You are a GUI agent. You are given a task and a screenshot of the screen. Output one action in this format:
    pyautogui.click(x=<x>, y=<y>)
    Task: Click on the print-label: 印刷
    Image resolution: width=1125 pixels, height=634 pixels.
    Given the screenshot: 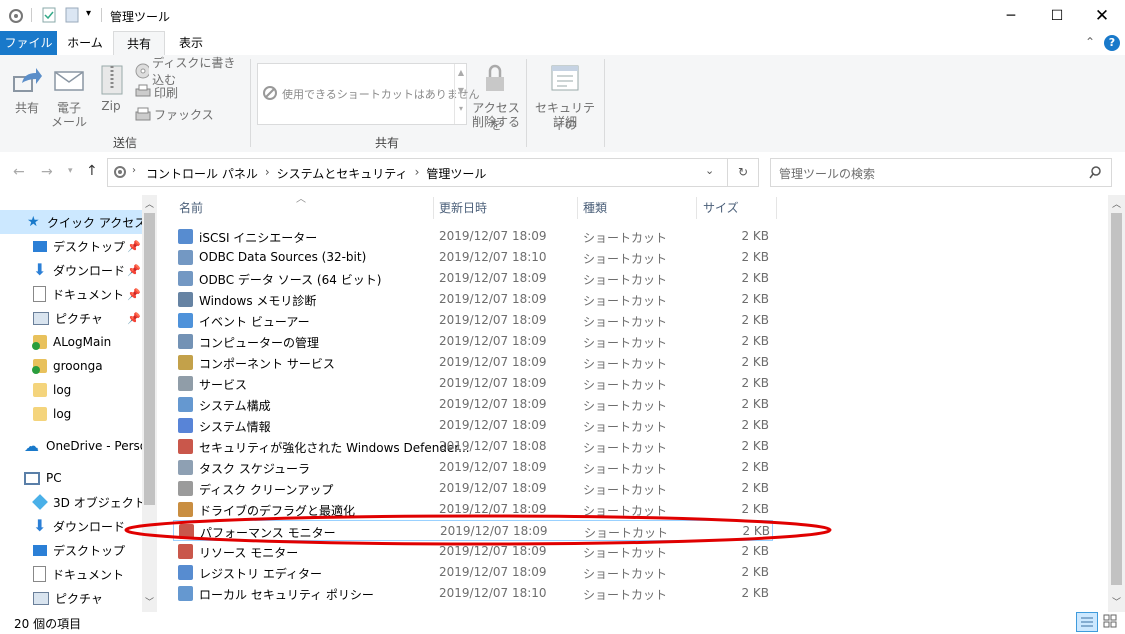 What is the action you would take?
    pyautogui.click(x=166, y=92)
    